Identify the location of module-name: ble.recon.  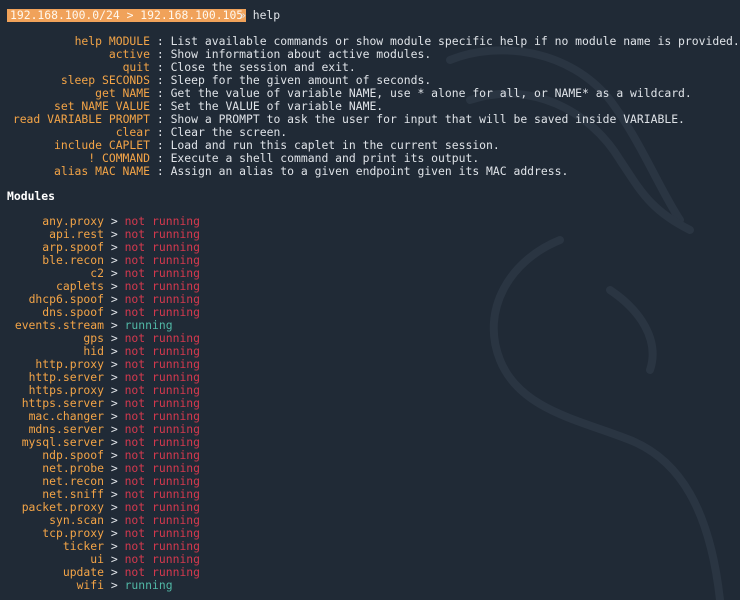
(73, 260).